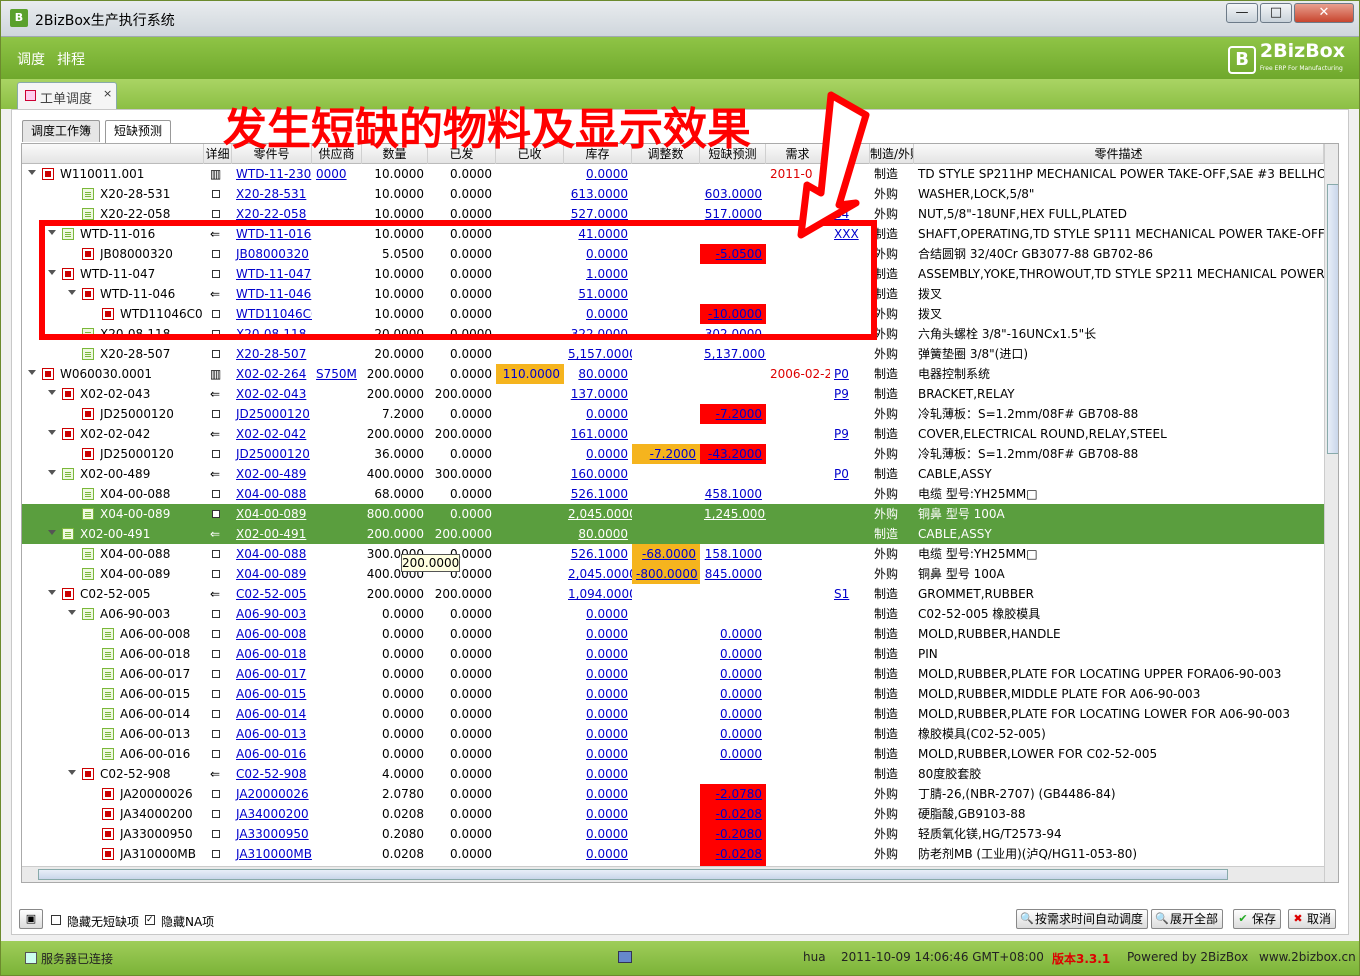 The height and width of the screenshot is (976, 1360). Describe the element at coordinates (61, 131) in the screenshot. I see `tab-schedule-workbook: 调度工作簿` at that location.